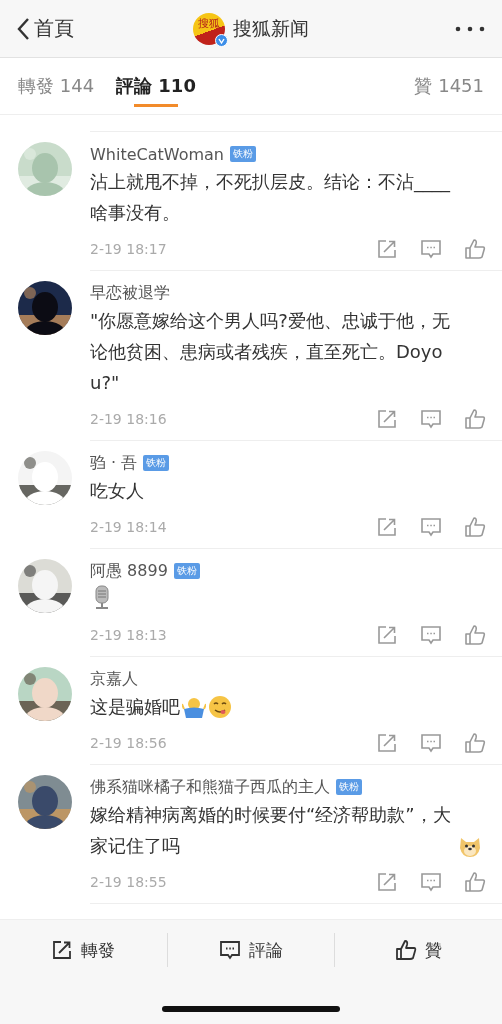 This screenshot has width=502, height=1024. What do you see at coordinates (135, 707) in the screenshot?
I see `comment-text: 这是骗婚吧` at bounding box center [135, 707].